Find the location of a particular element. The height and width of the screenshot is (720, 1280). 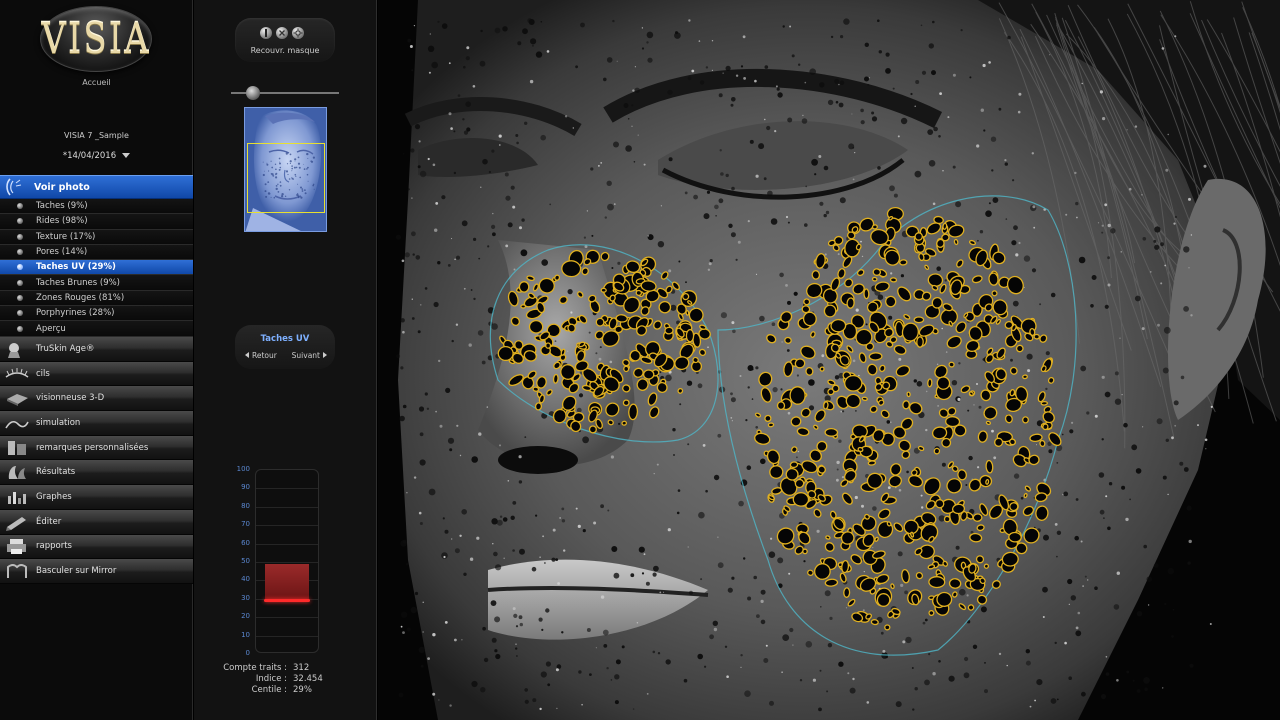

back-button: Retour is located at coordinates (261, 355).